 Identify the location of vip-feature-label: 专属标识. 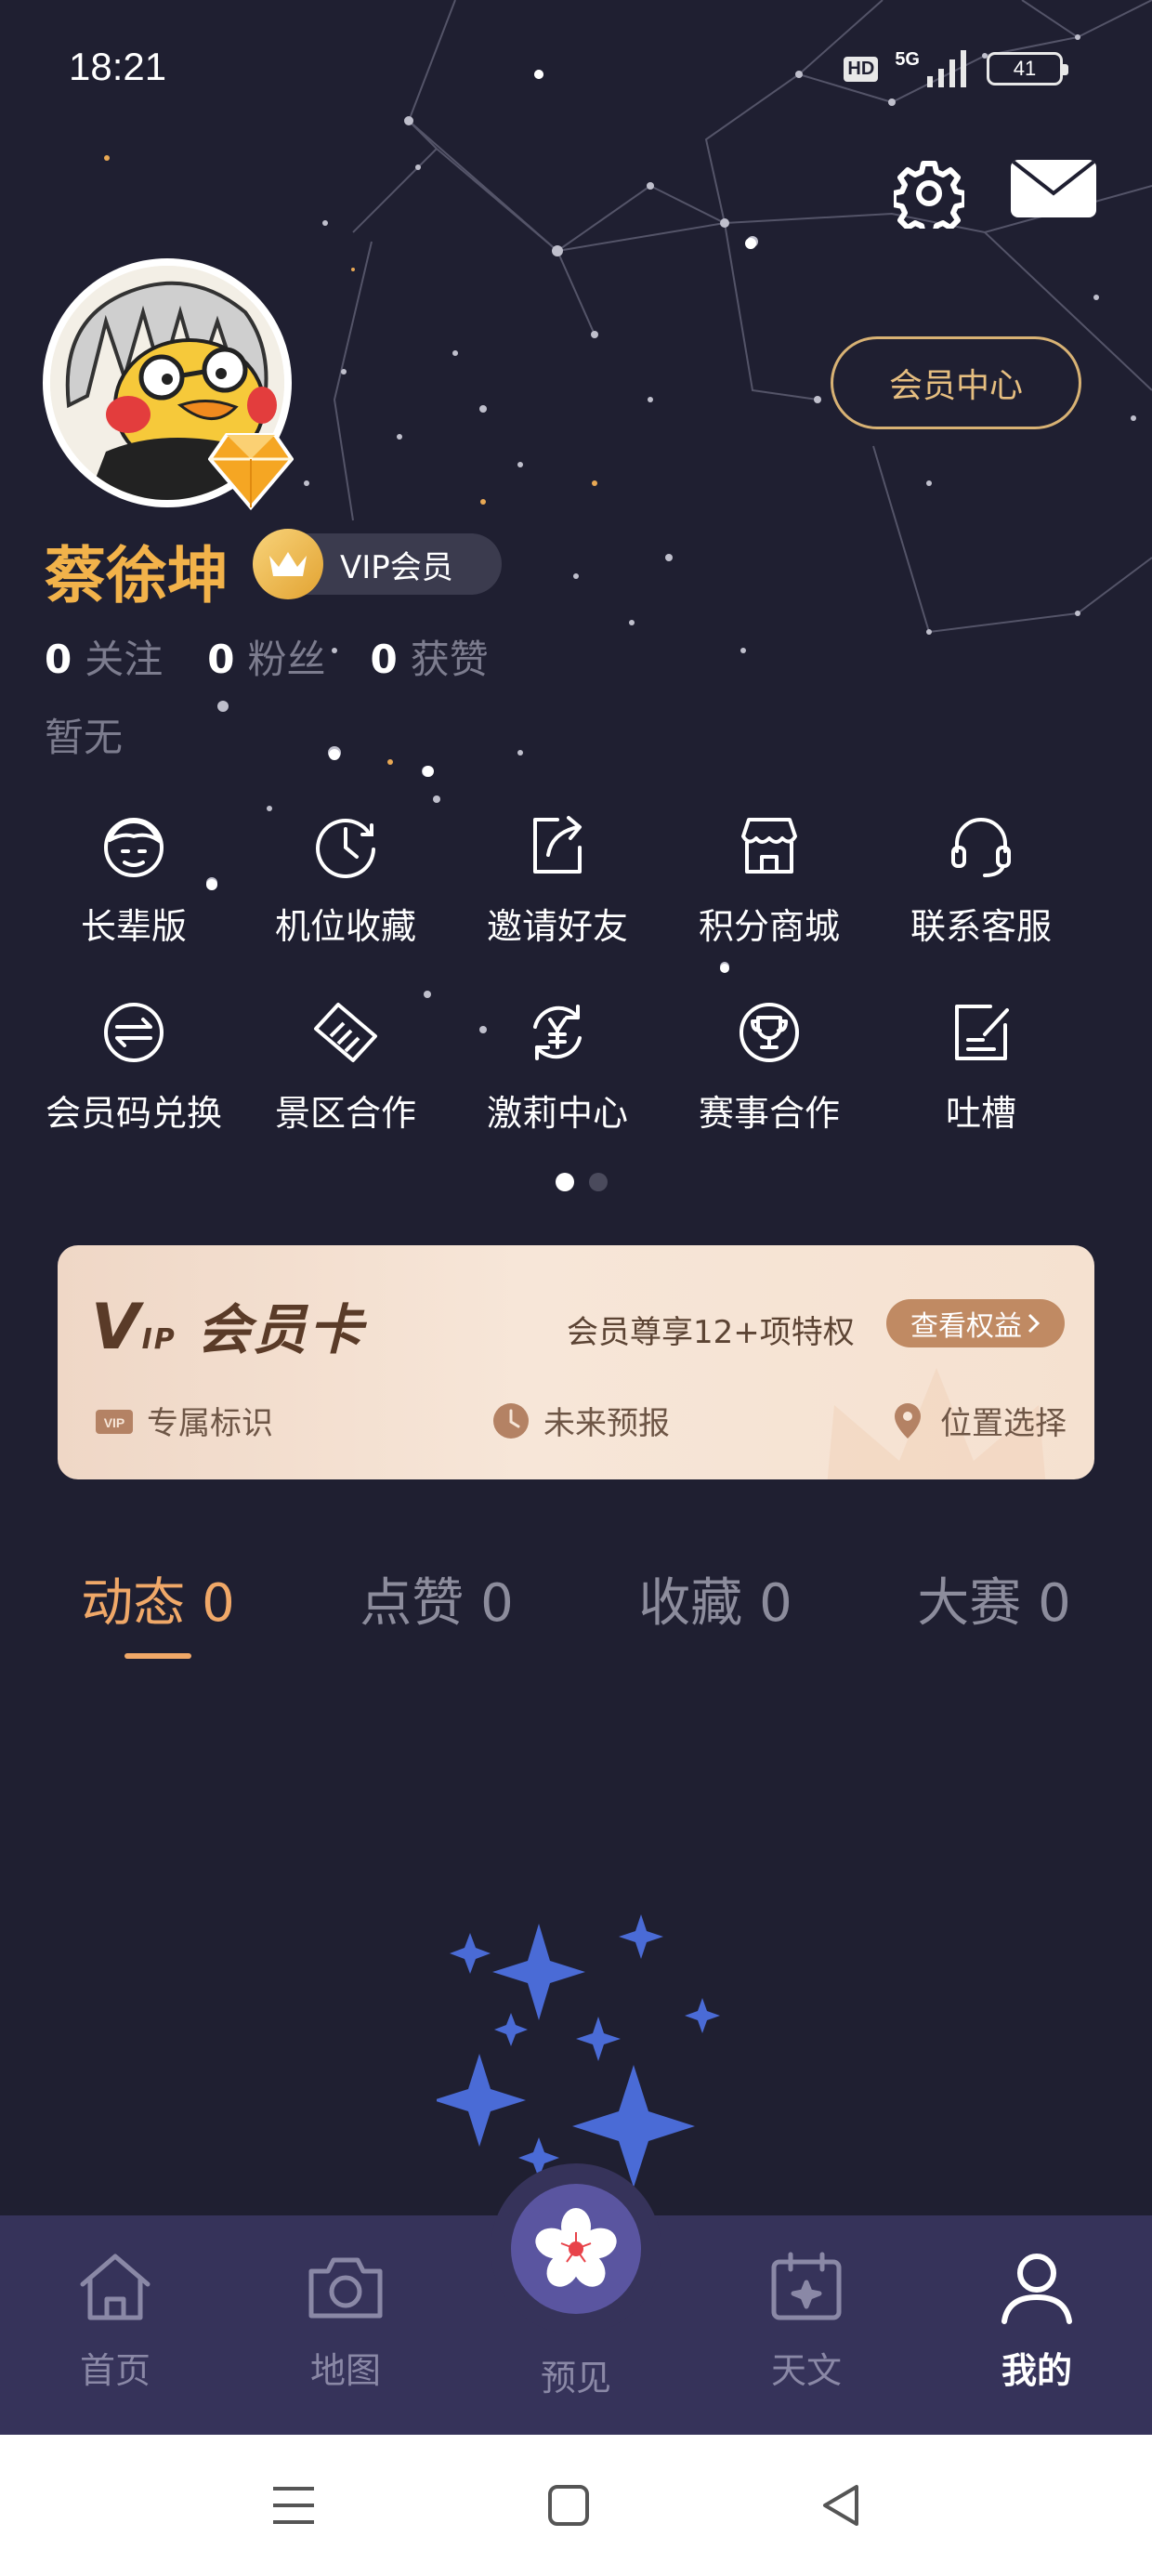
(210, 1423).